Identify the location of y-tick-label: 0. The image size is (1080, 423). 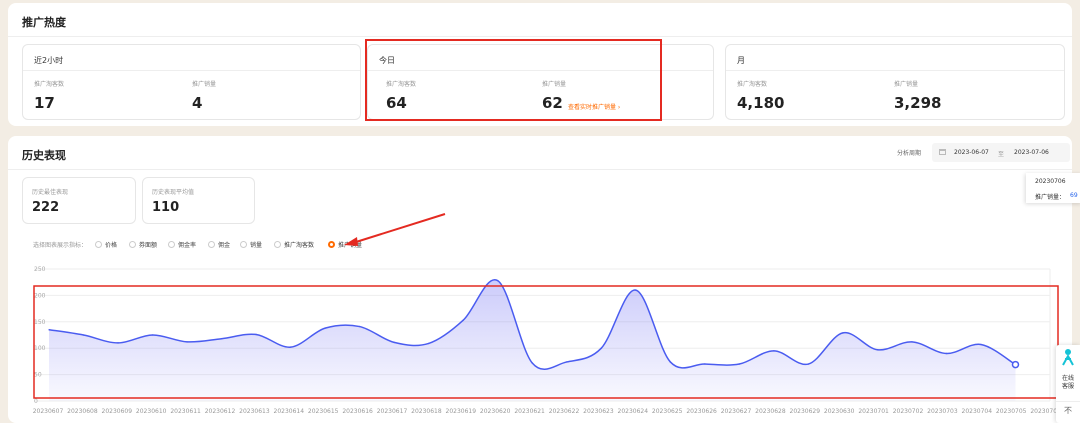
(36, 401).